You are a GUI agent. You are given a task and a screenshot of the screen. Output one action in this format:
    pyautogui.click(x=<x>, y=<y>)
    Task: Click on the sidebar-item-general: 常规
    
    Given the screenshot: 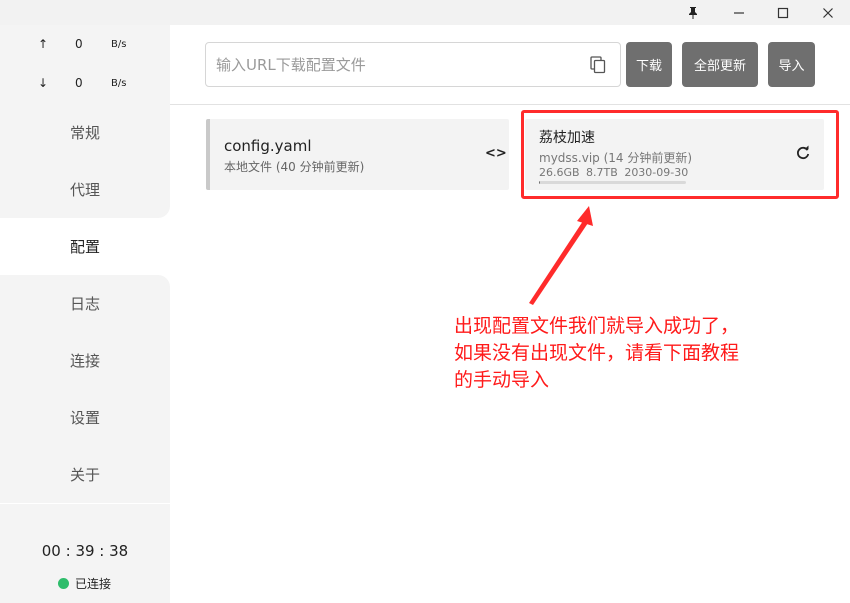 What is the action you would take?
    pyautogui.click(x=85, y=132)
    